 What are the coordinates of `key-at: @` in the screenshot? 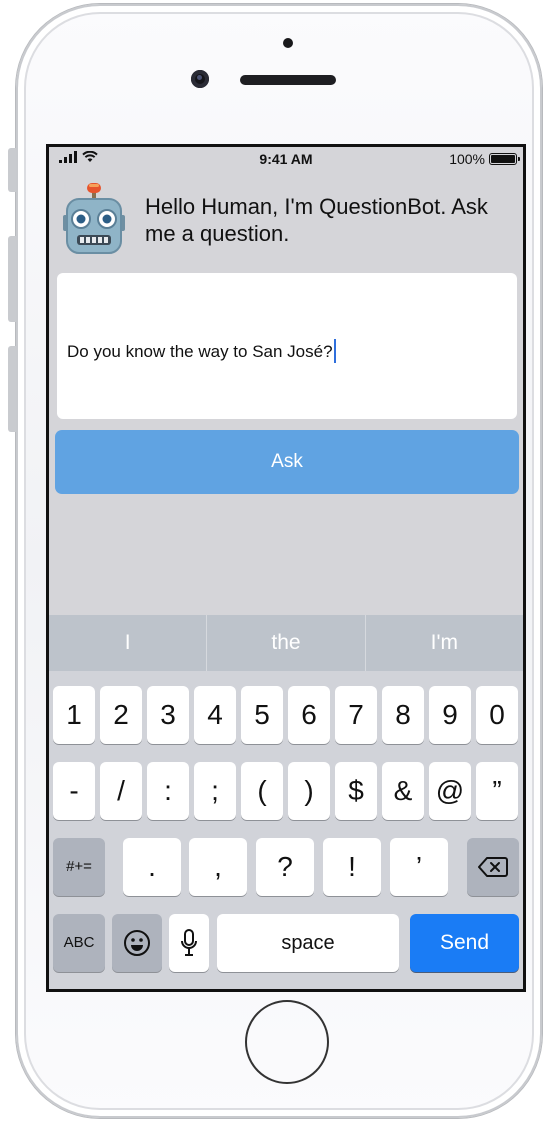 It's located at (450, 791).